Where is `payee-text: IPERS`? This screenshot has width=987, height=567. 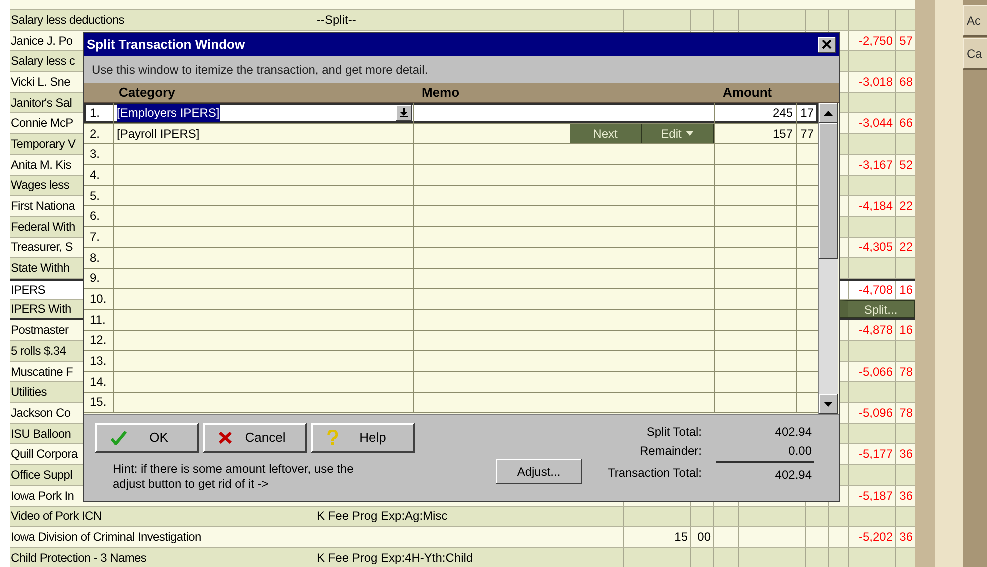 payee-text: IPERS is located at coordinates (28, 290).